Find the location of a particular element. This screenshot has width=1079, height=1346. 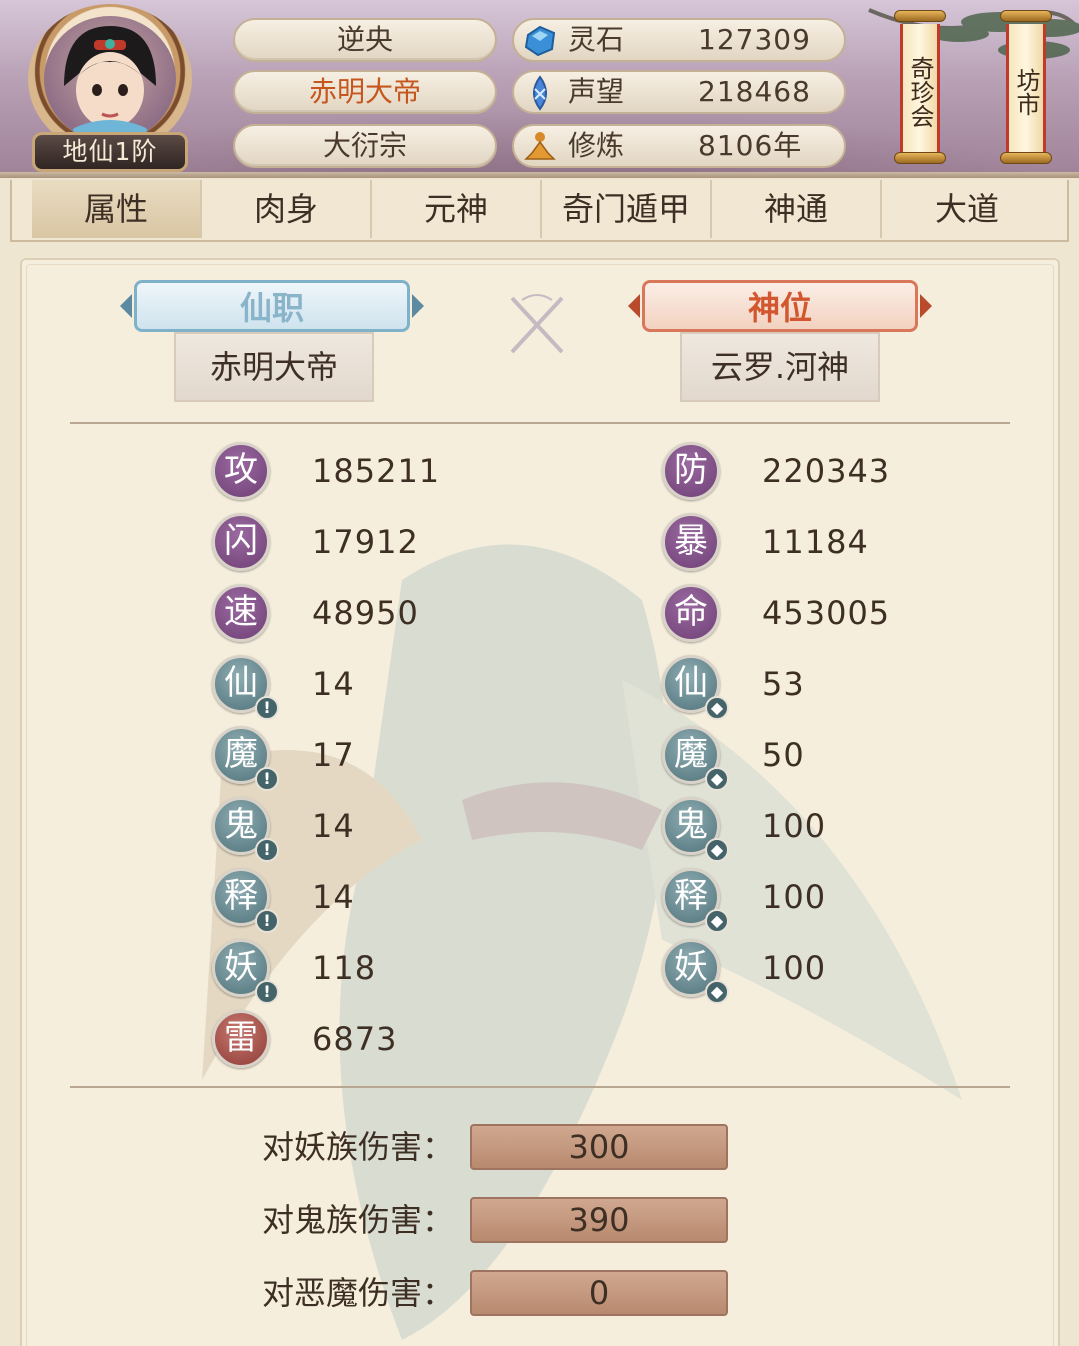

damage-value: 300 is located at coordinates (599, 1147).